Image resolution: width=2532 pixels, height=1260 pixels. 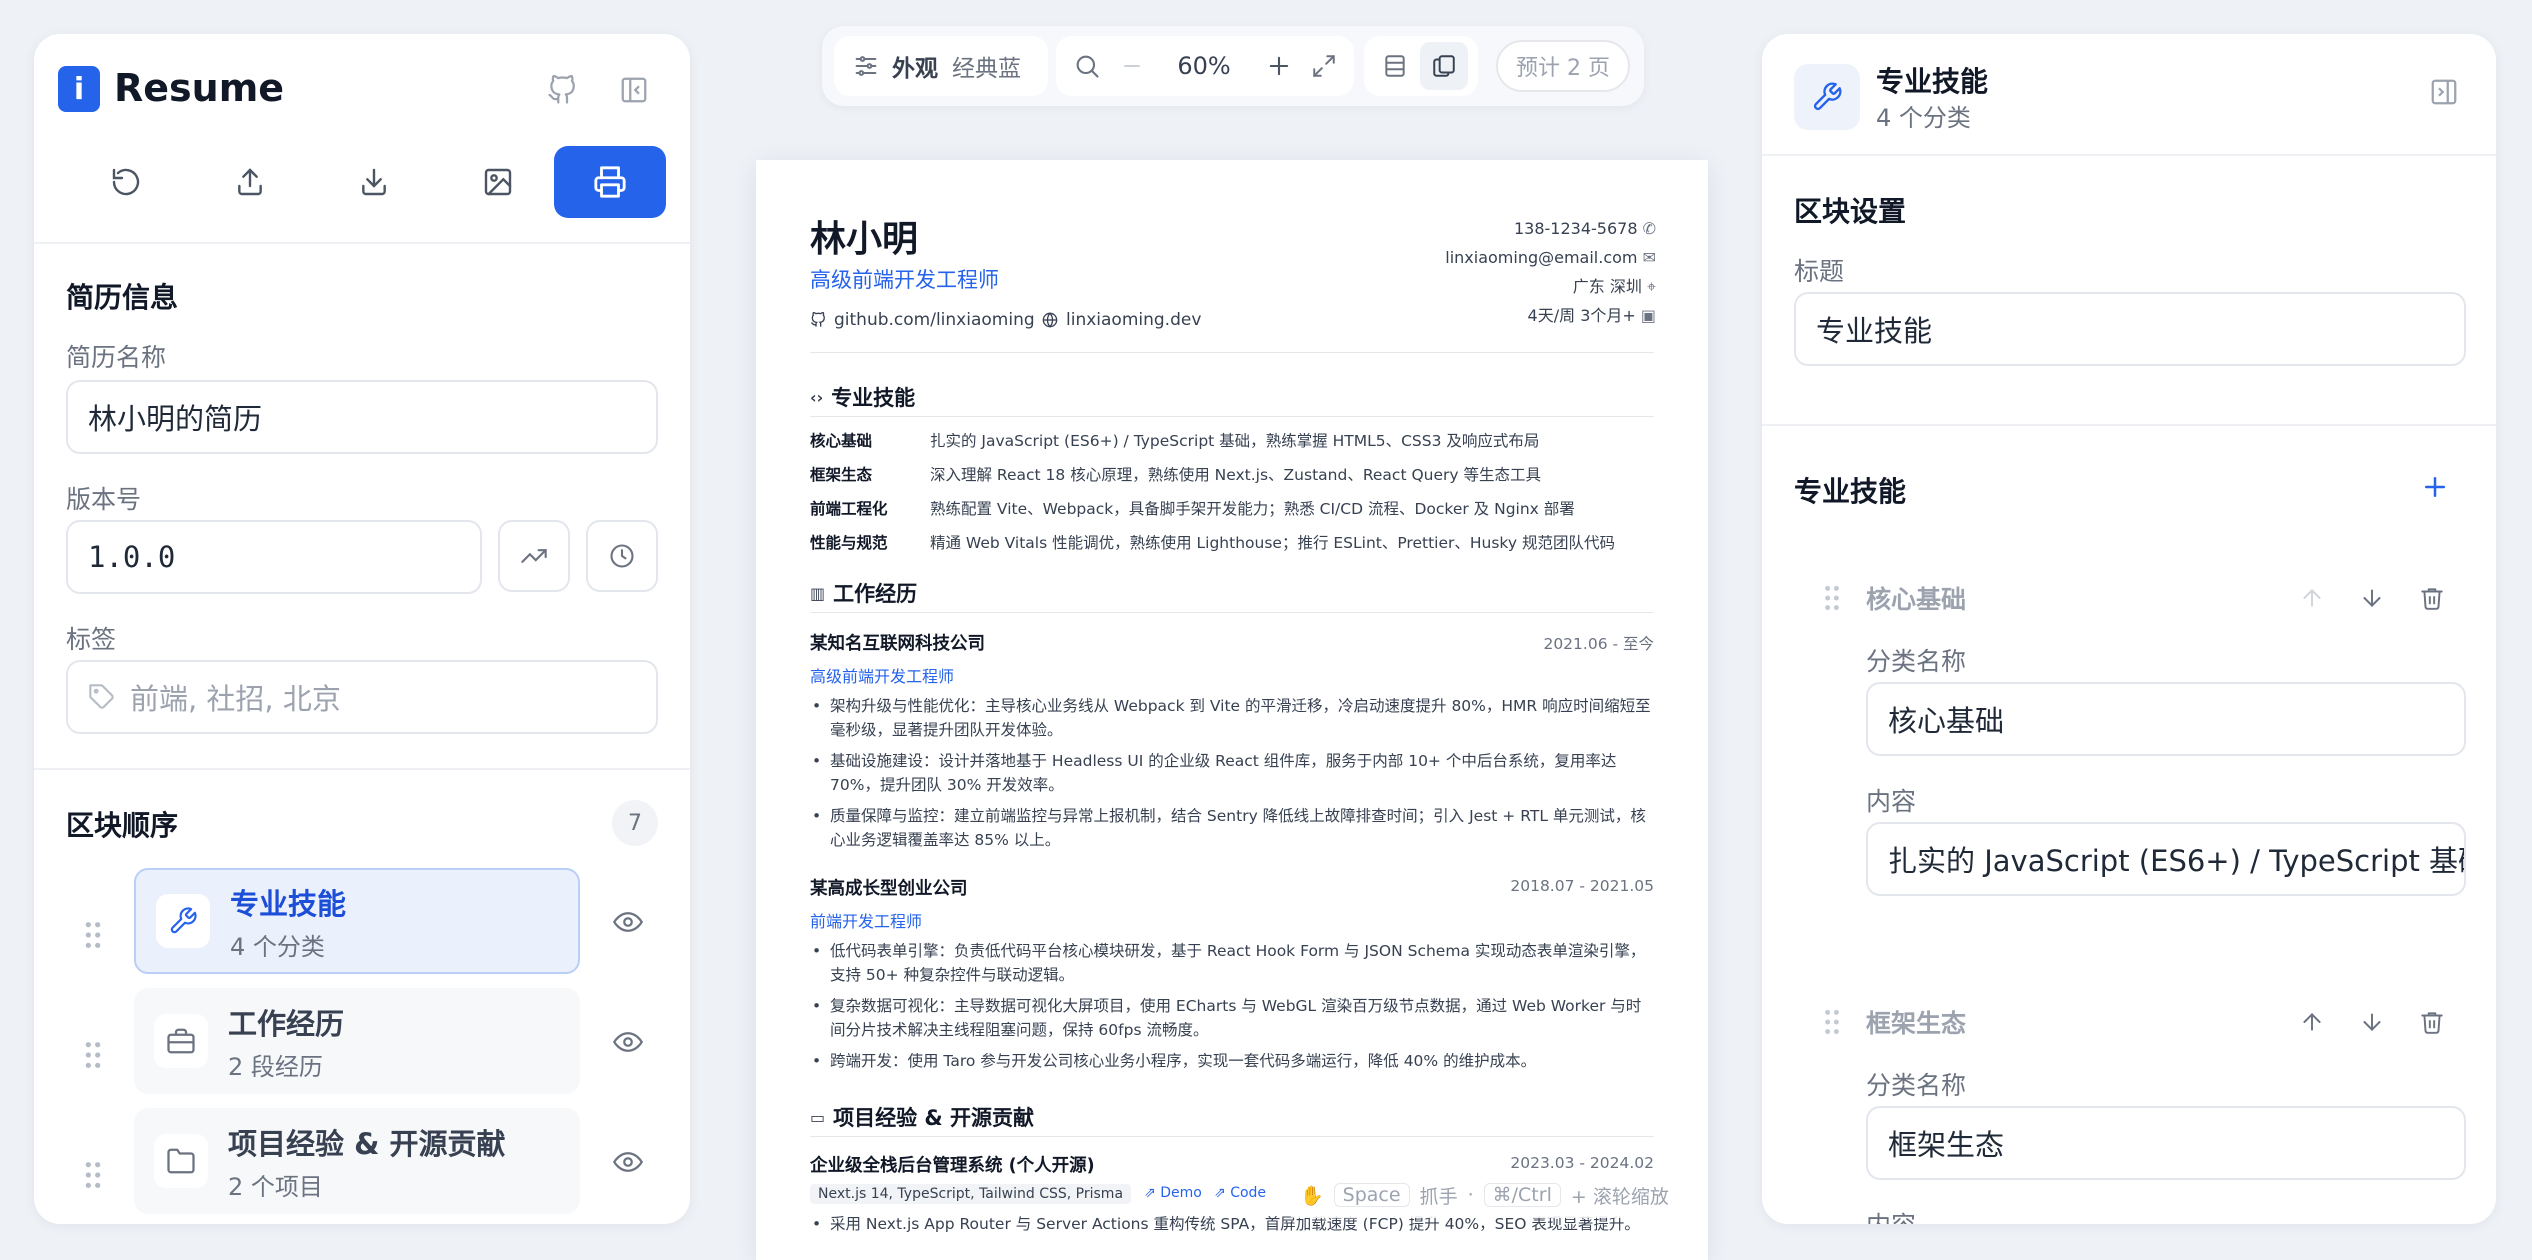 What do you see at coordinates (818, 1117) in the screenshot?
I see `folder-icon: ▭` at bounding box center [818, 1117].